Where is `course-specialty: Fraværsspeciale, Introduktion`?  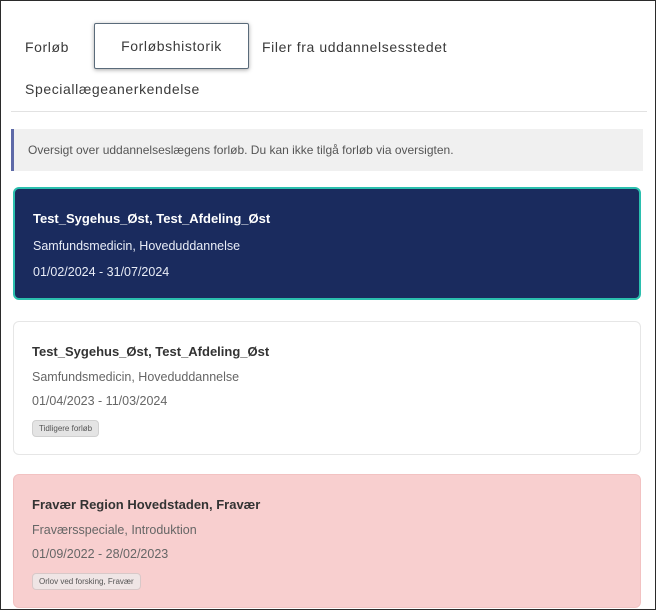
course-specialty: Fraværsspeciale, Introduktion is located at coordinates (114, 530).